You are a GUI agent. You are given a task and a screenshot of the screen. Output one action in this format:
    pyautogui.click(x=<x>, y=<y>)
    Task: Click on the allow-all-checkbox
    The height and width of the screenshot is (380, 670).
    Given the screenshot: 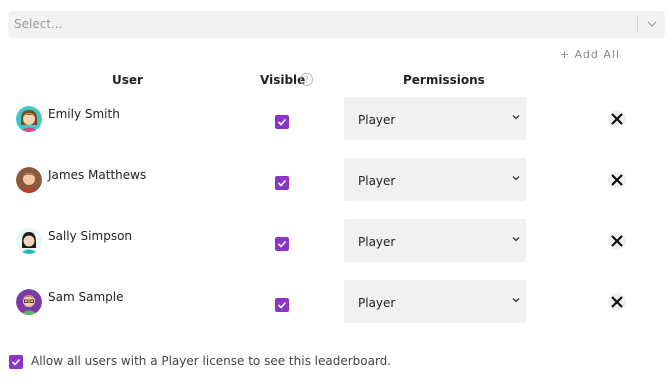 What is the action you would take?
    pyautogui.click(x=16, y=362)
    